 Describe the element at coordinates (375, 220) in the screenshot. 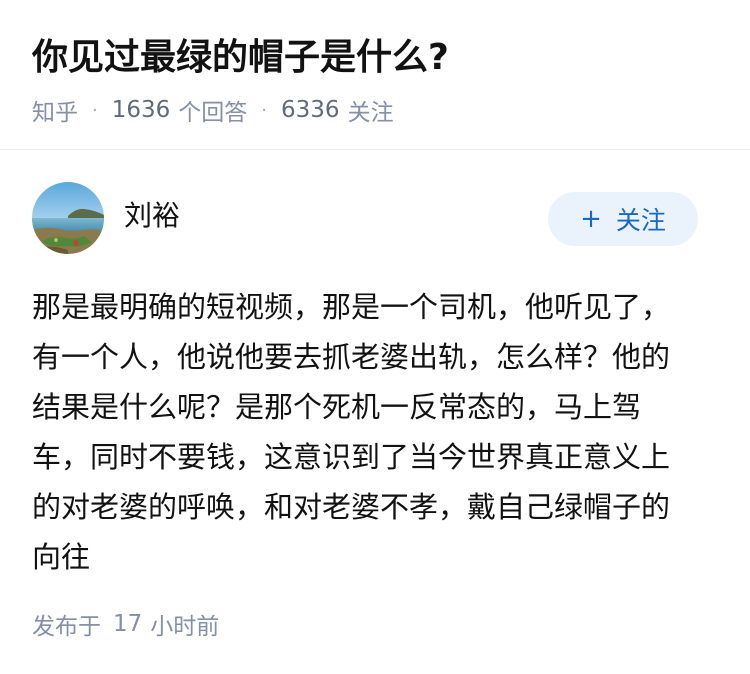

I see `answer-author-row: 刘裕 + 关注` at that location.